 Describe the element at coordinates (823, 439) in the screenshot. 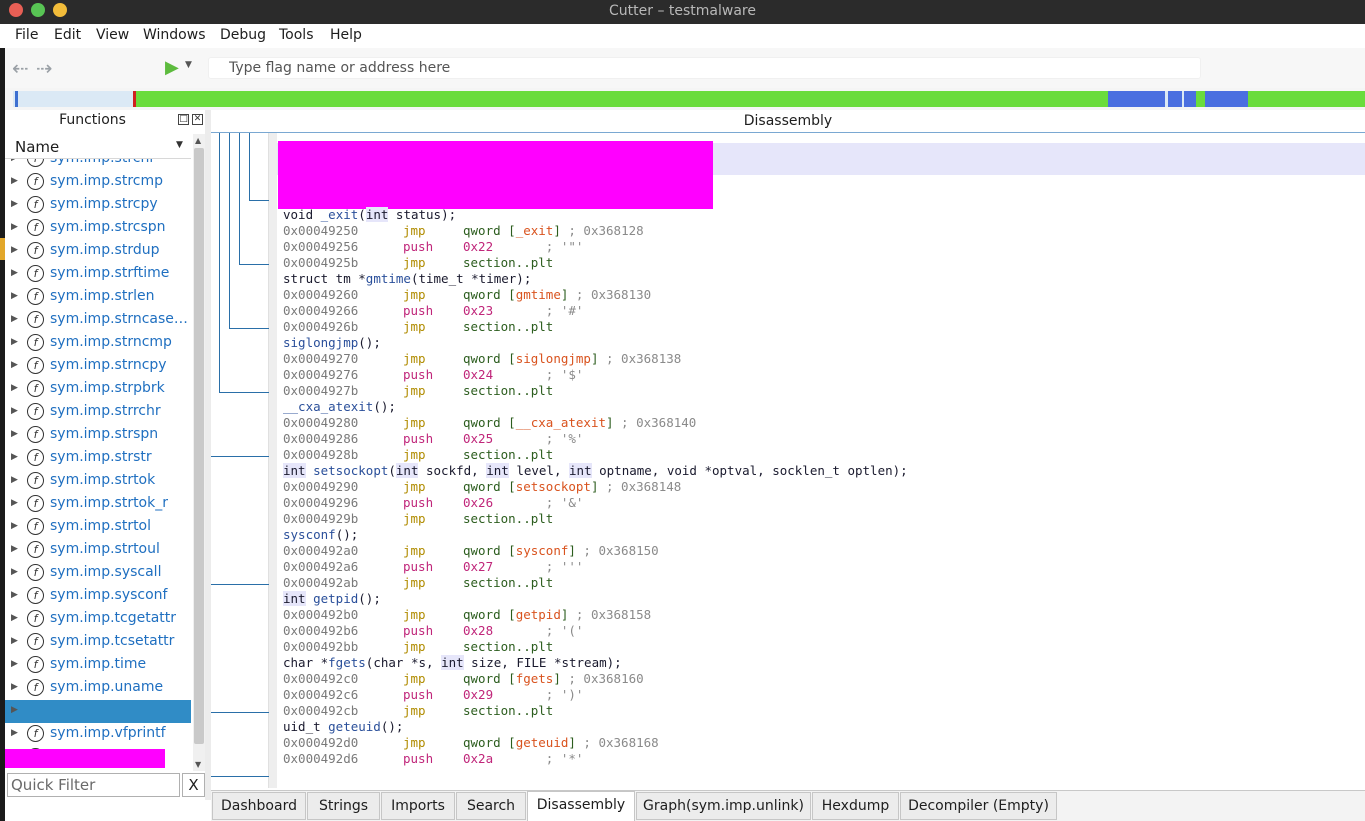

I see `instruction-line: 0x00049286 push 0x25 ; '%'` at that location.